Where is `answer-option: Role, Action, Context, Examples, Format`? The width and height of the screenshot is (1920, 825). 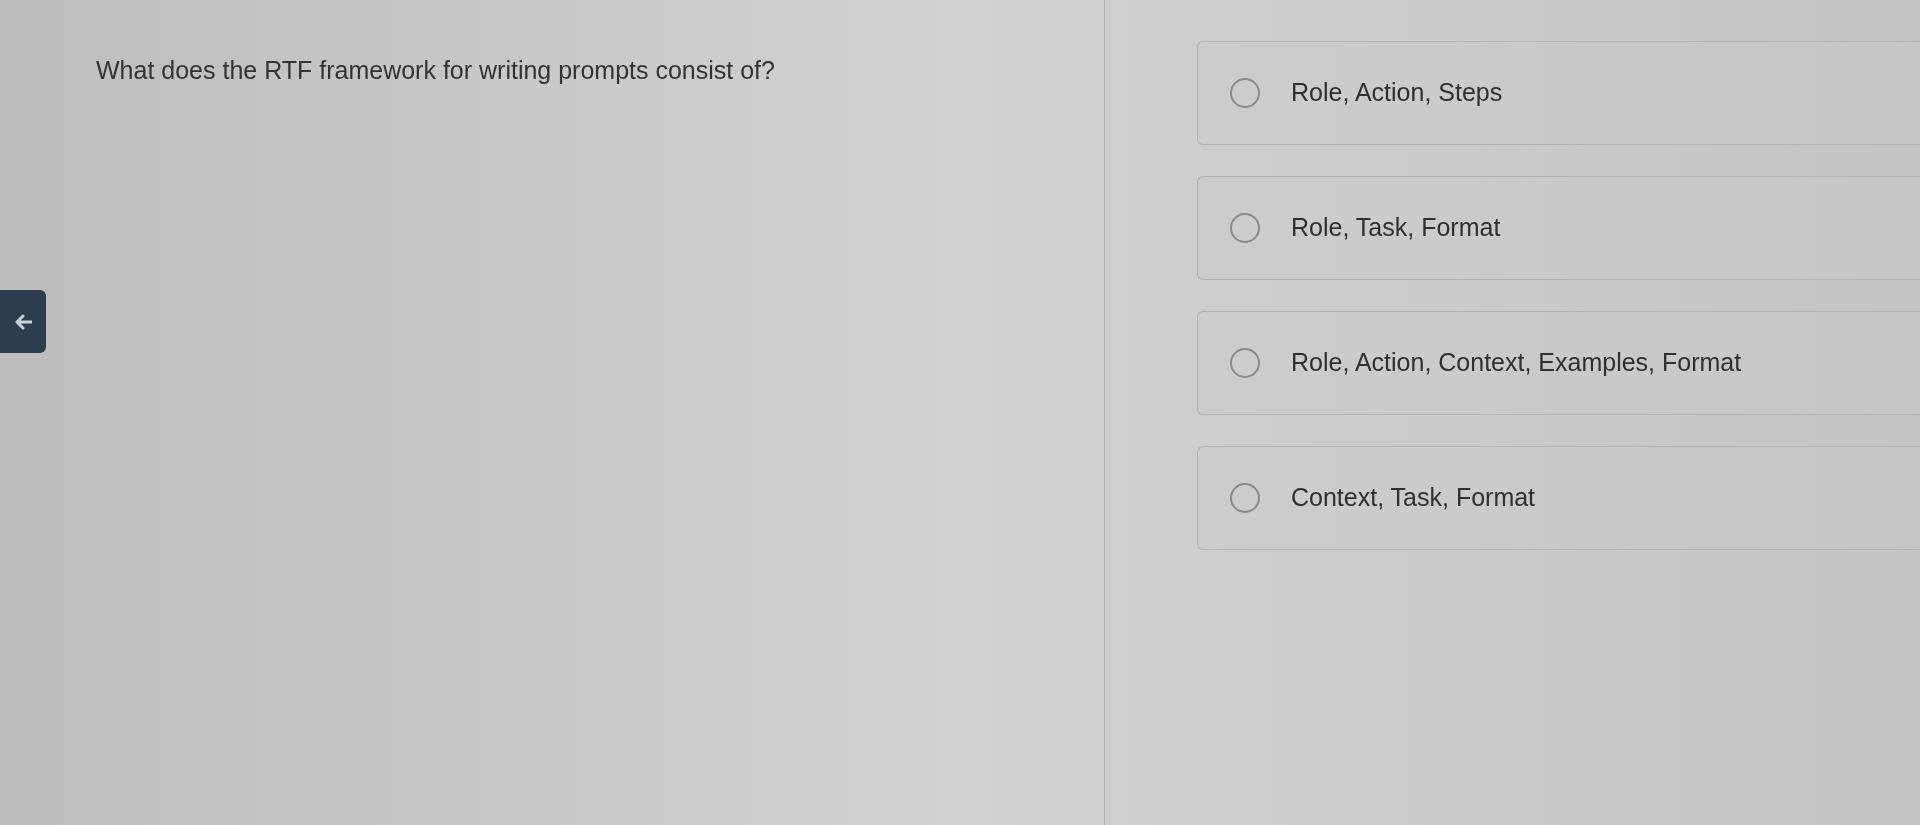
answer-option: Role, Action, Context, Examples, Format is located at coordinates (1558, 363).